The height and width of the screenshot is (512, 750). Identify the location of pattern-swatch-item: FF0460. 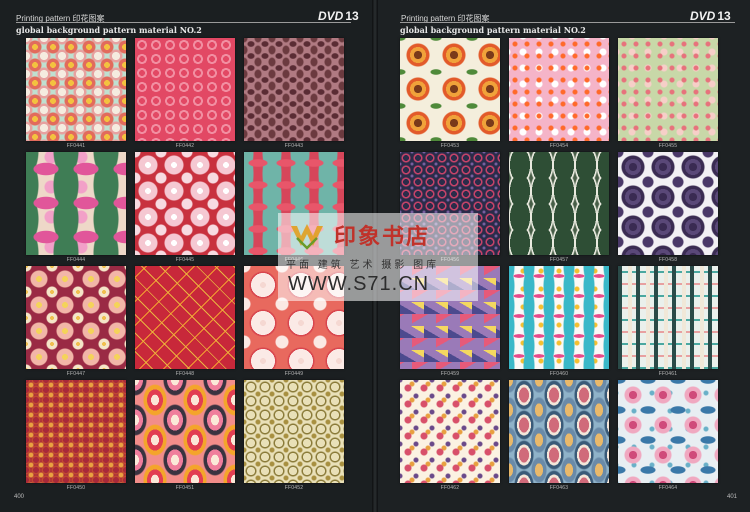
(559, 321).